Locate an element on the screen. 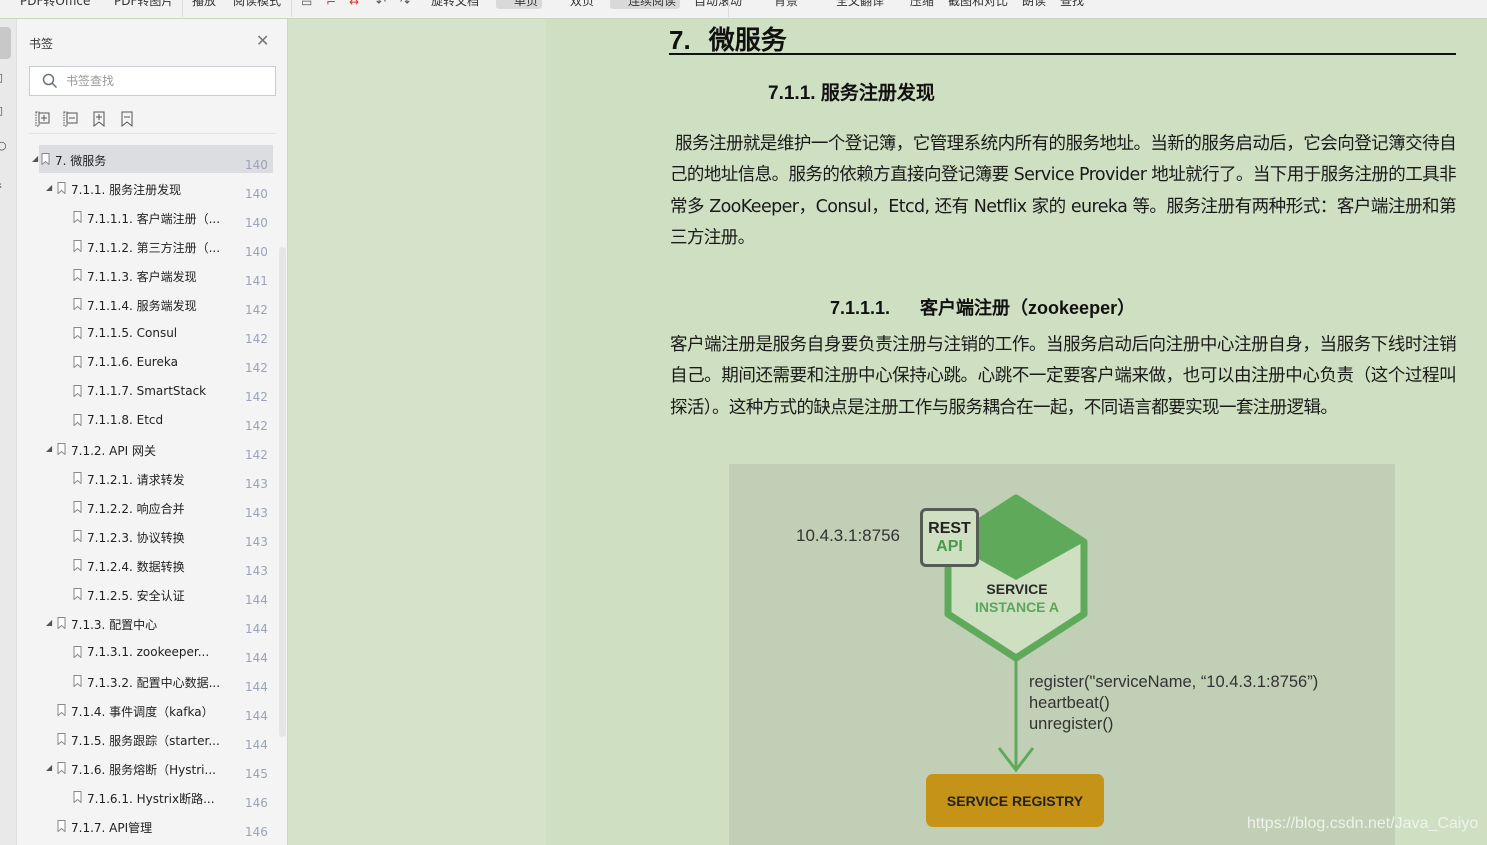  bookmark-item: 7.1.2.2. 响应合并 143 is located at coordinates (146, 507).